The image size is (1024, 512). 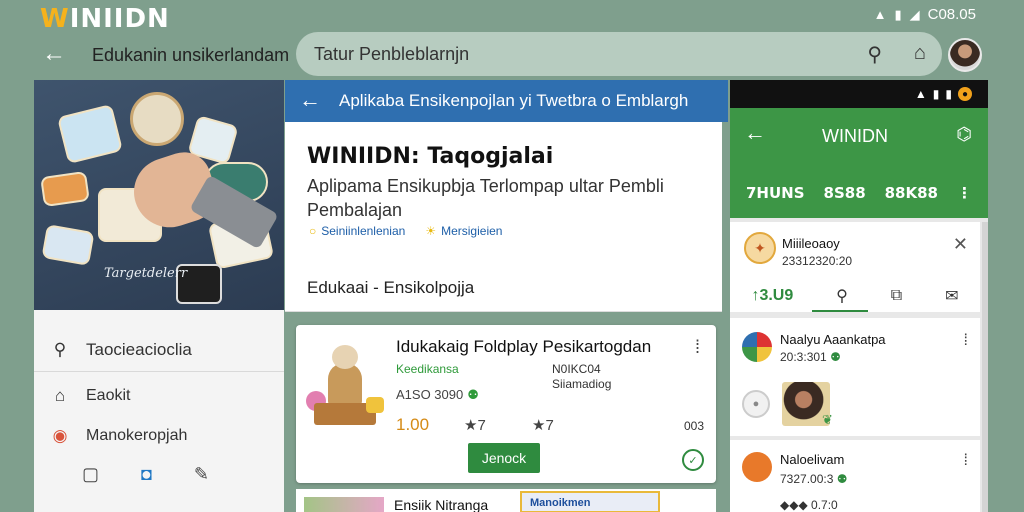 What do you see at coordinates (405, 231) in the screenshot?
I see `tag-list: ○ Seiniinlenlenian ☀ Mersigieien` at bounding box center [405, 231].